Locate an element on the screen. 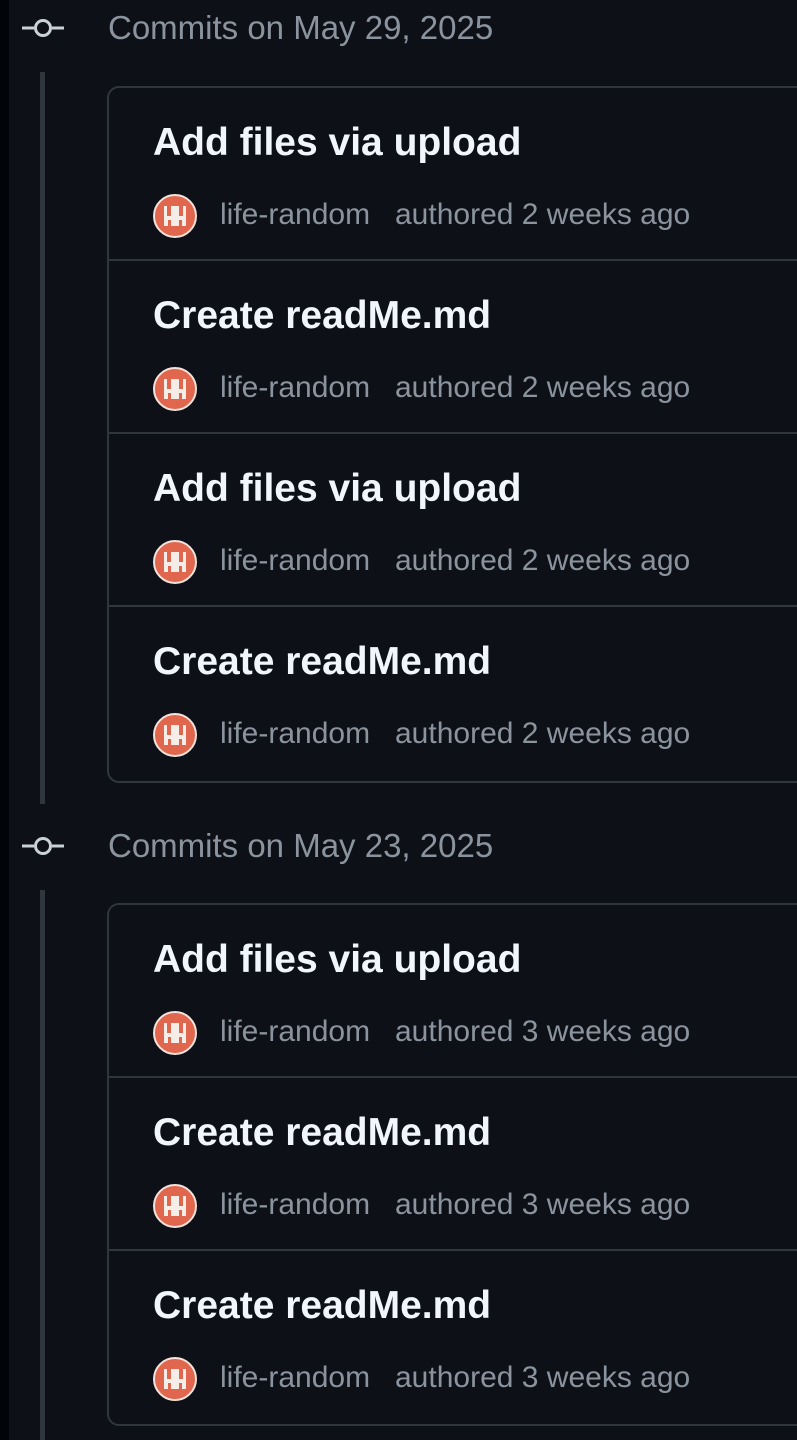 This screenshot has height=1440, width=797. left-edge-strip is located at coordinates (4, 720).